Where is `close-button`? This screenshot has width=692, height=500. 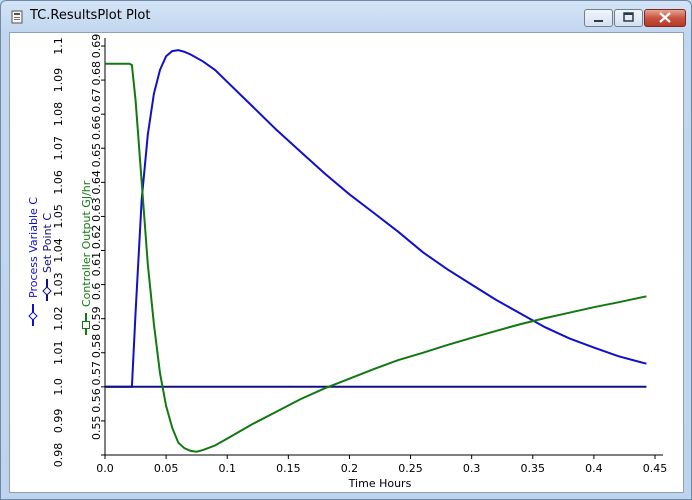
close-button is located at coordinates (665, 18).